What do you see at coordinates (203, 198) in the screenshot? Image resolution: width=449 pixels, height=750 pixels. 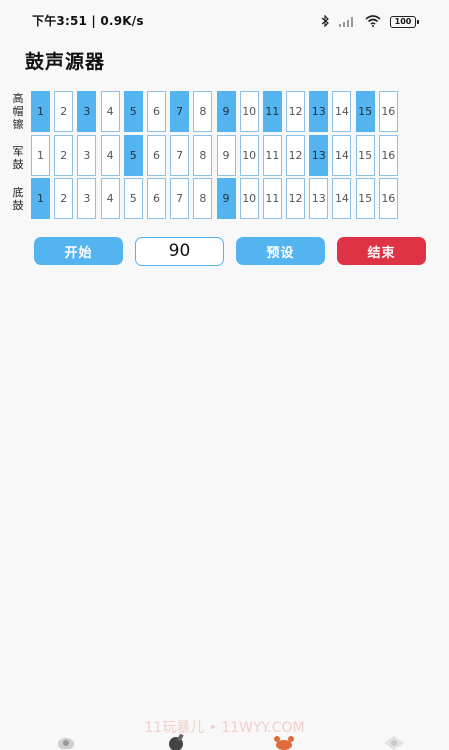 I see `beat-cell-kick-8: 8` at bounding box center [203, 198].